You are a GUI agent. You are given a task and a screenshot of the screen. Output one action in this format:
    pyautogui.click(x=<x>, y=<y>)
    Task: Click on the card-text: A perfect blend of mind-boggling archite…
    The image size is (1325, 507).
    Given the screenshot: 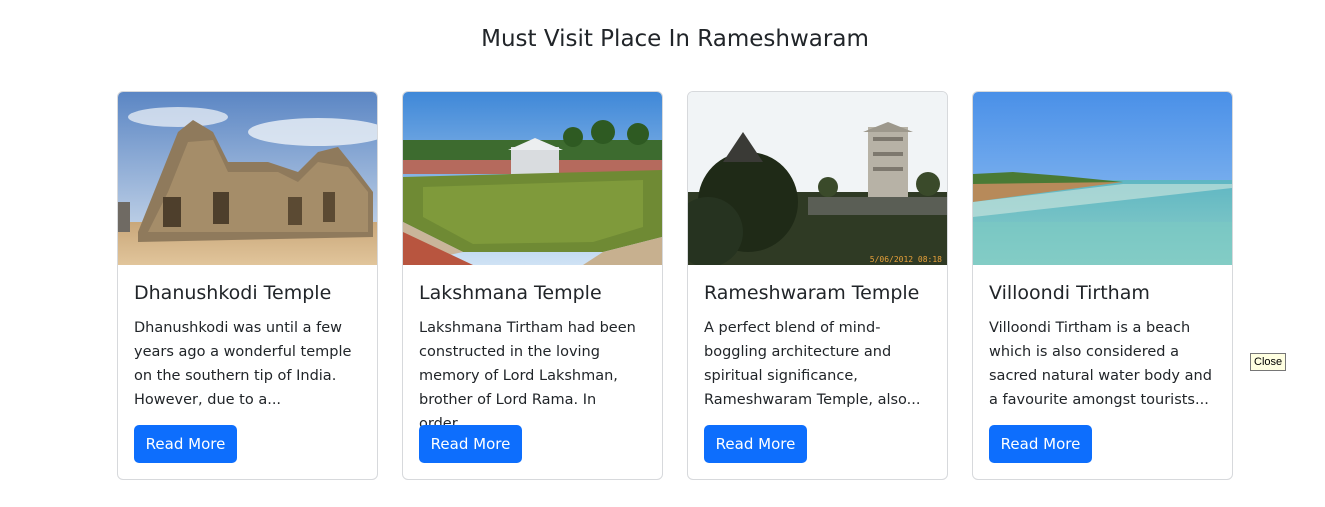 What is the action you would take?
    pyautogui.click(x=812, y=364)
    